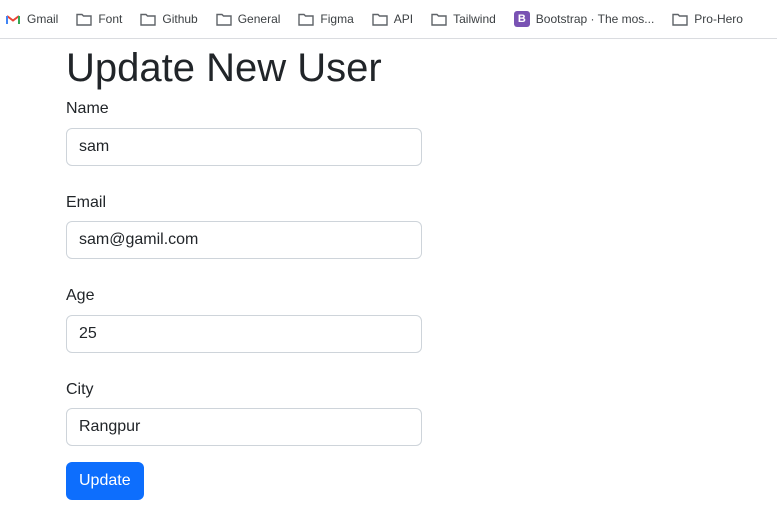  I want to click on age-input, so click(244, 333).